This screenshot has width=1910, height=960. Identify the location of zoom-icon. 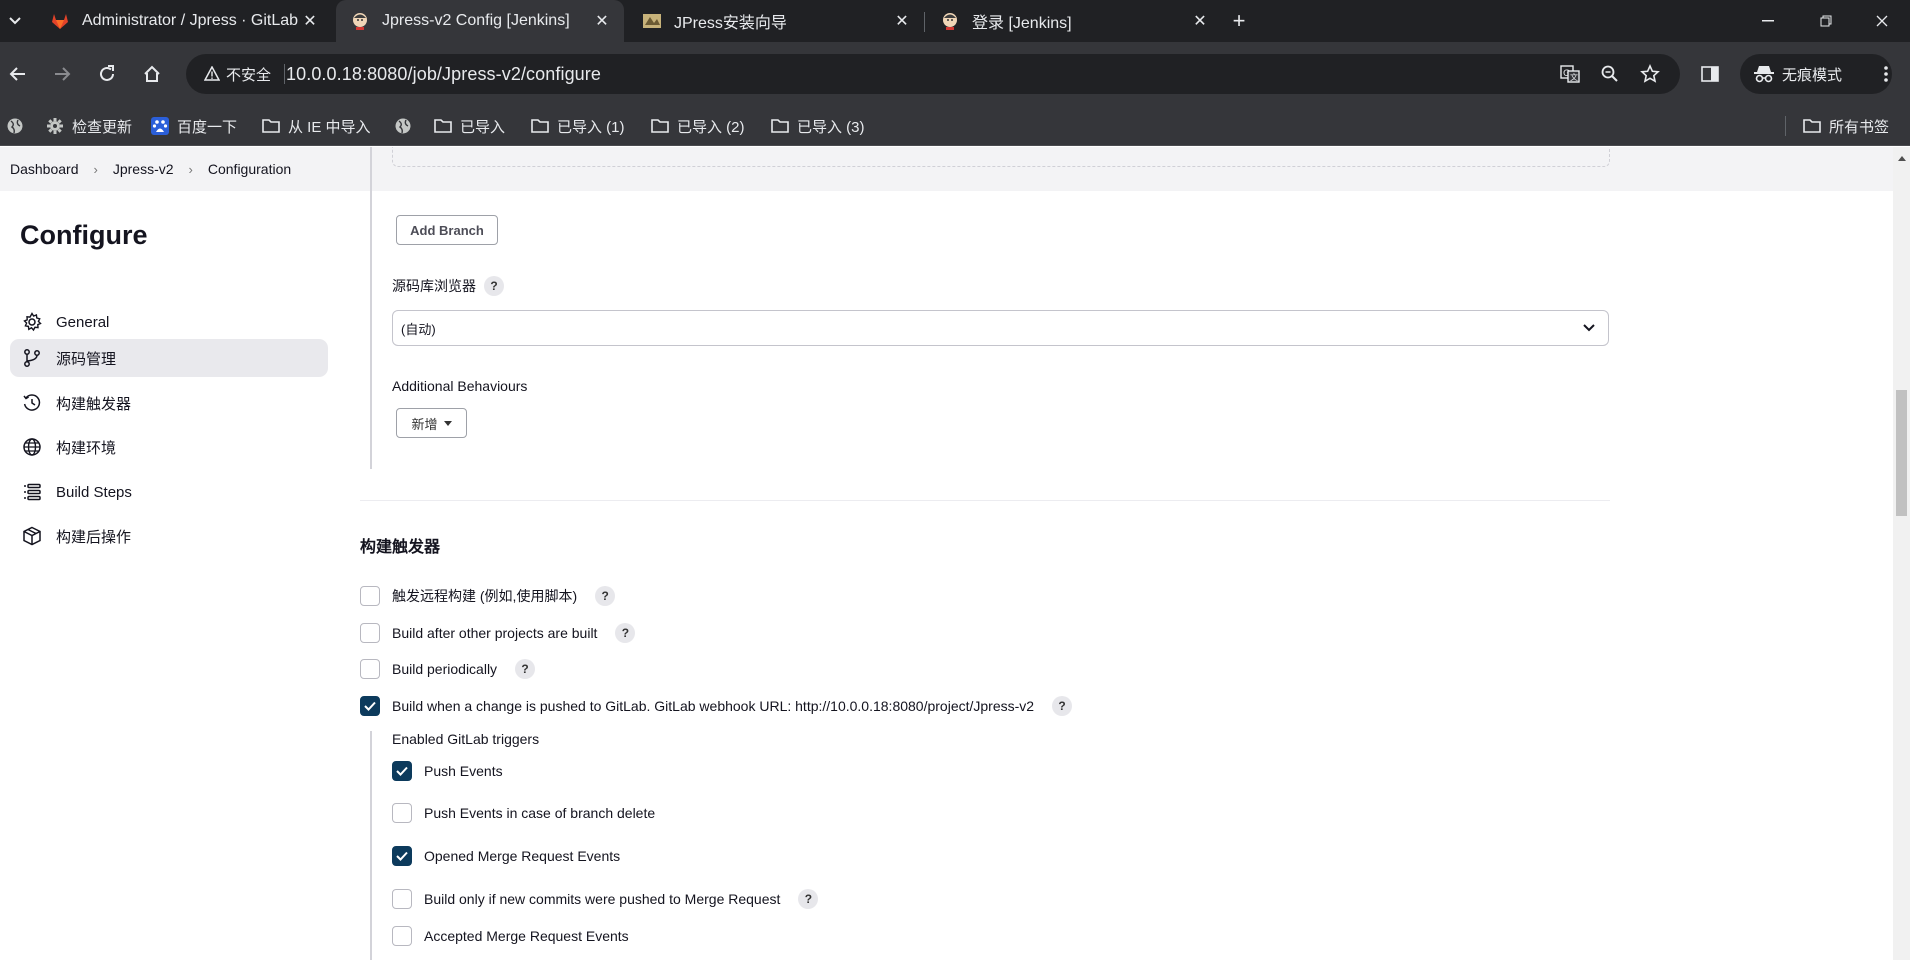
(1610, 74).